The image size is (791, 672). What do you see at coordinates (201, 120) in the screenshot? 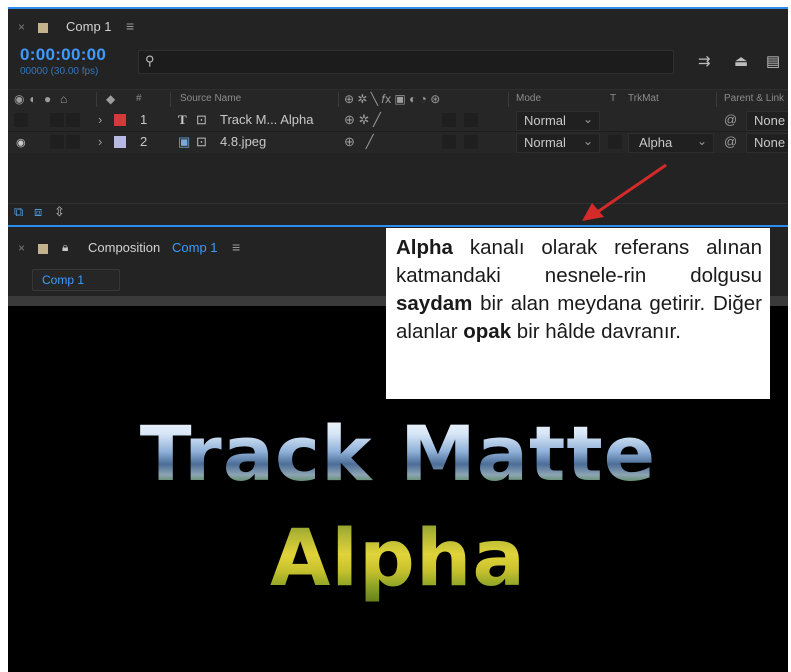
I see `track-matte-visibility-icon: ⊡` at bounding box center [201, 120].